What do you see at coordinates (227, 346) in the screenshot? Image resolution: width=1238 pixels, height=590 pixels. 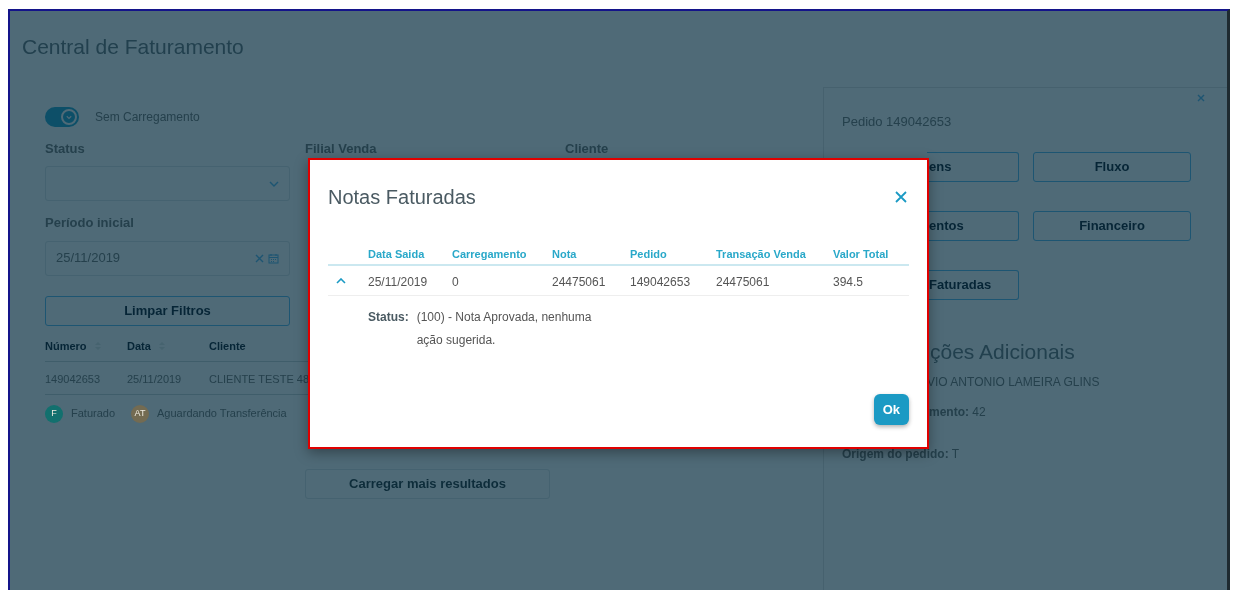 I see `column-header: Cliente` at bounding box center [227, 346].